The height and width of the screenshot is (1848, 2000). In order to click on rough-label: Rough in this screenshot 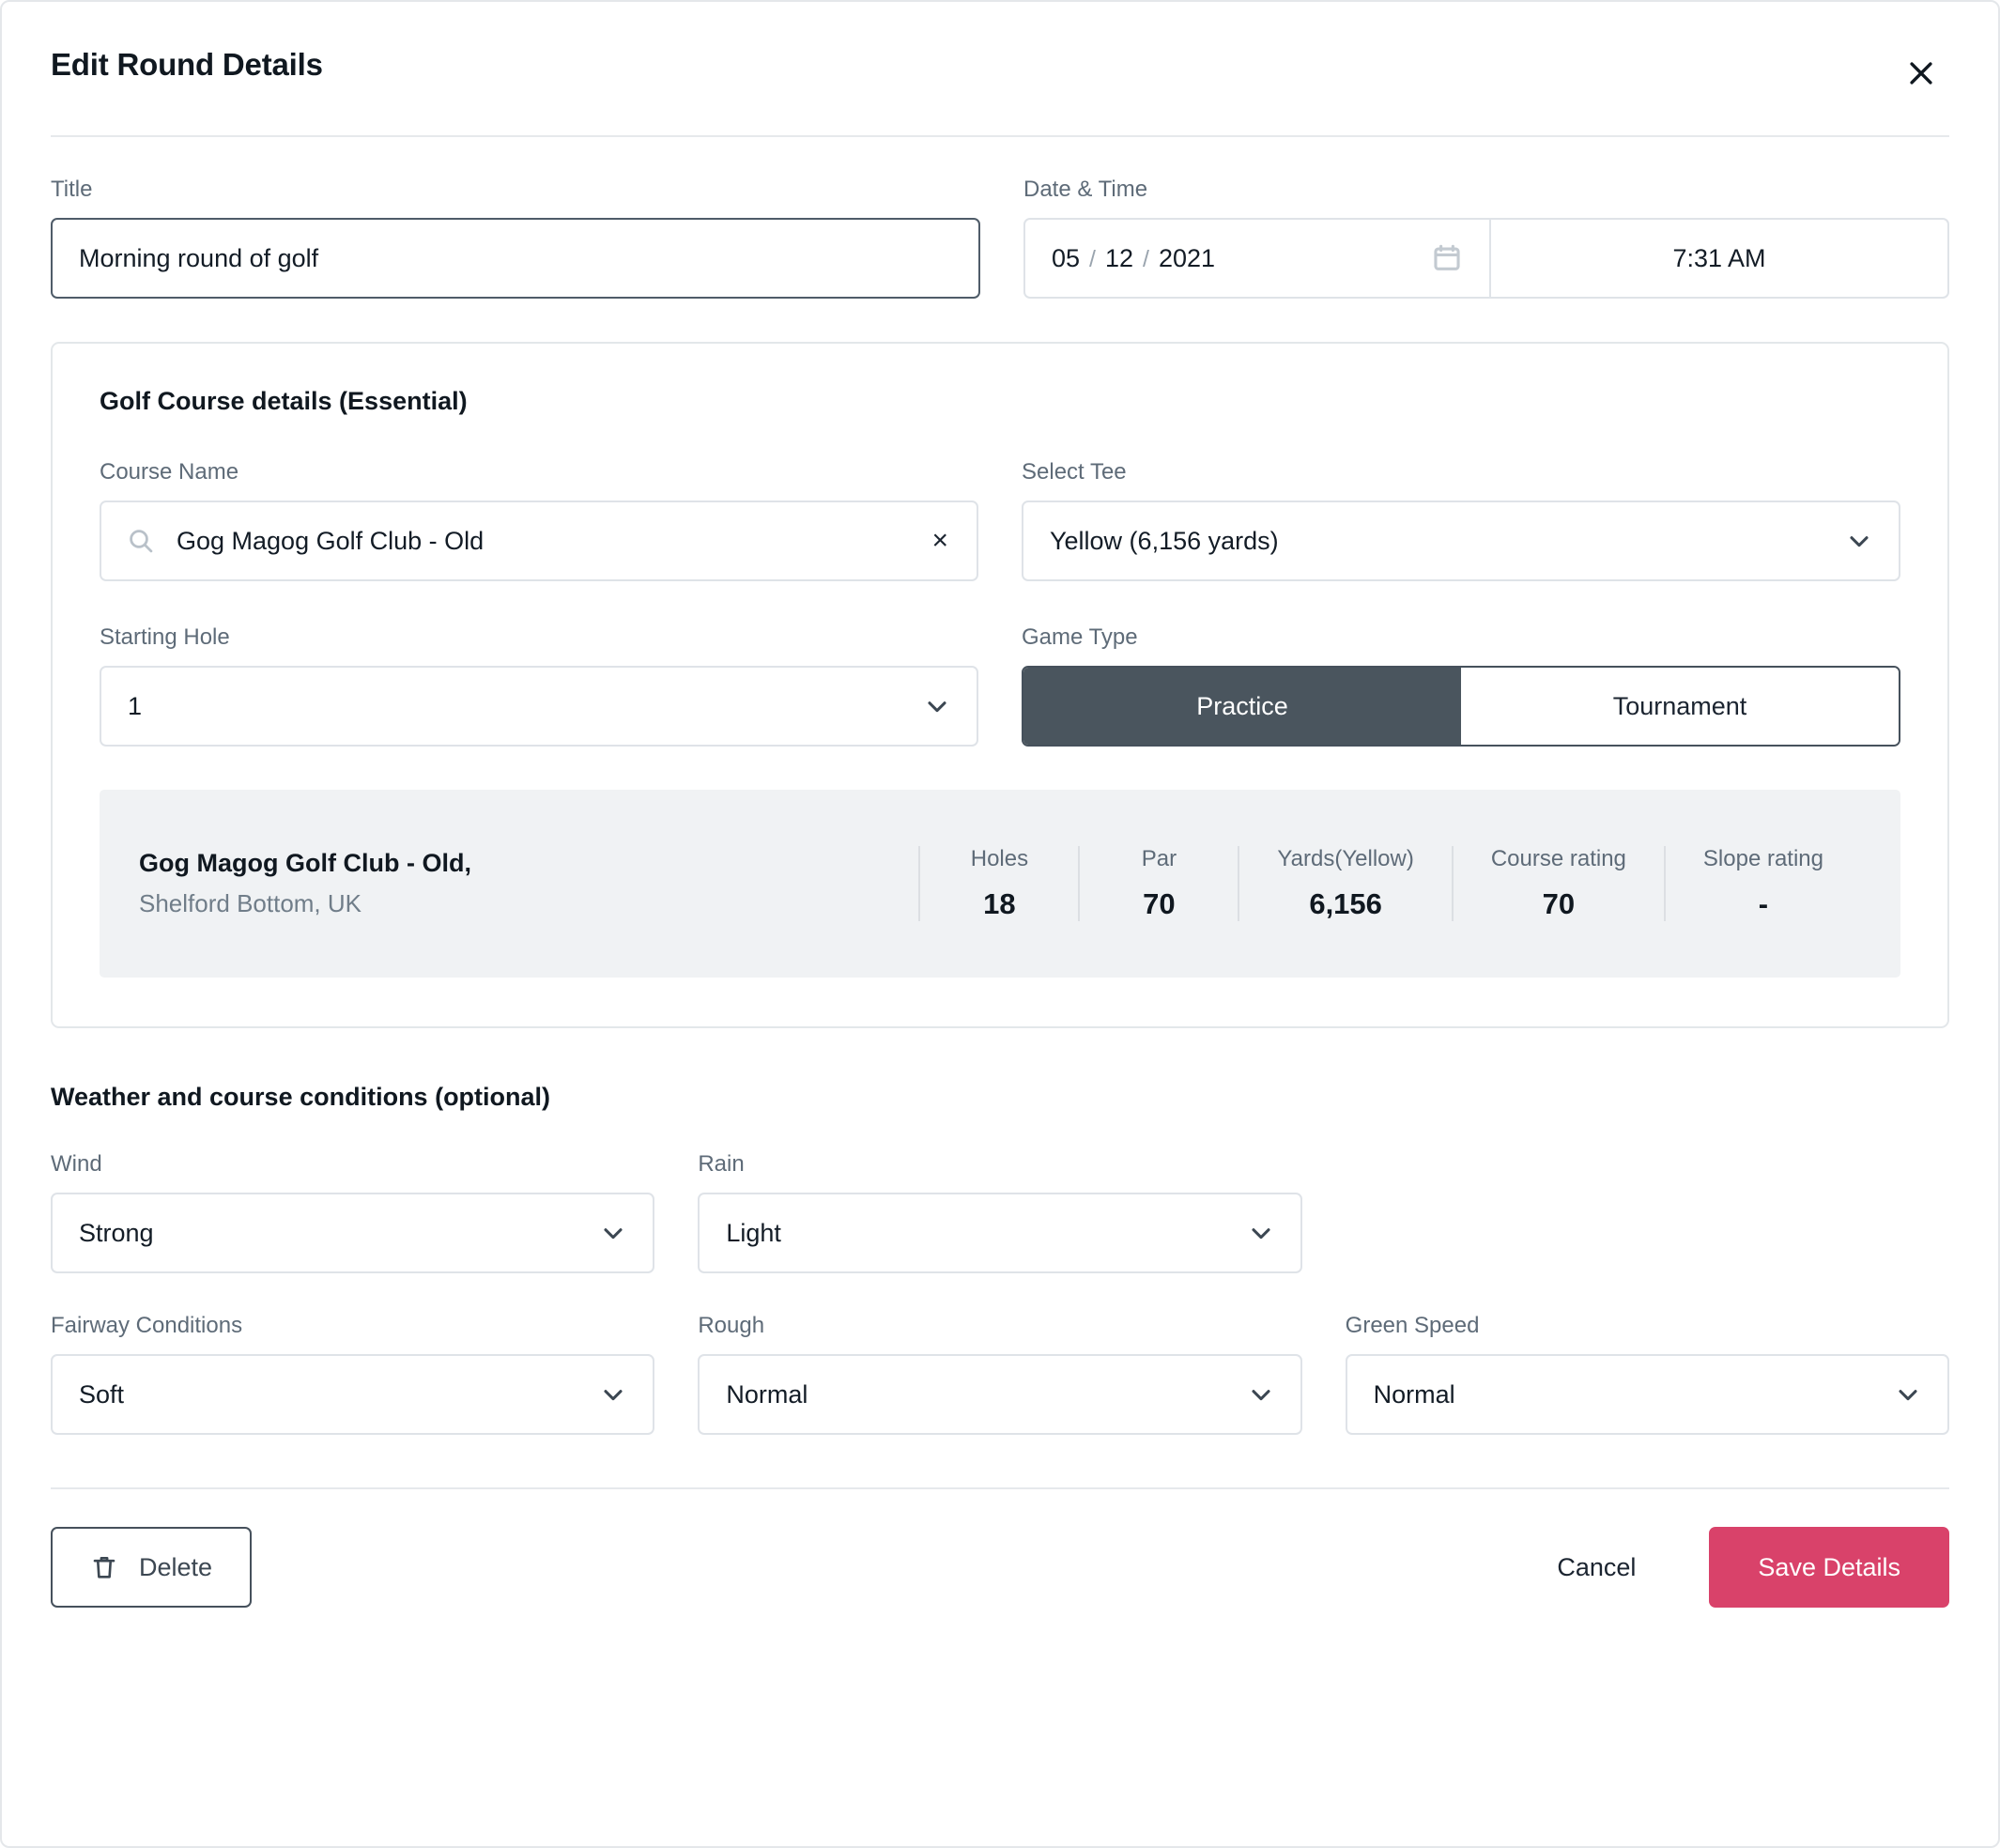, I will do `click(731, 1325)`.